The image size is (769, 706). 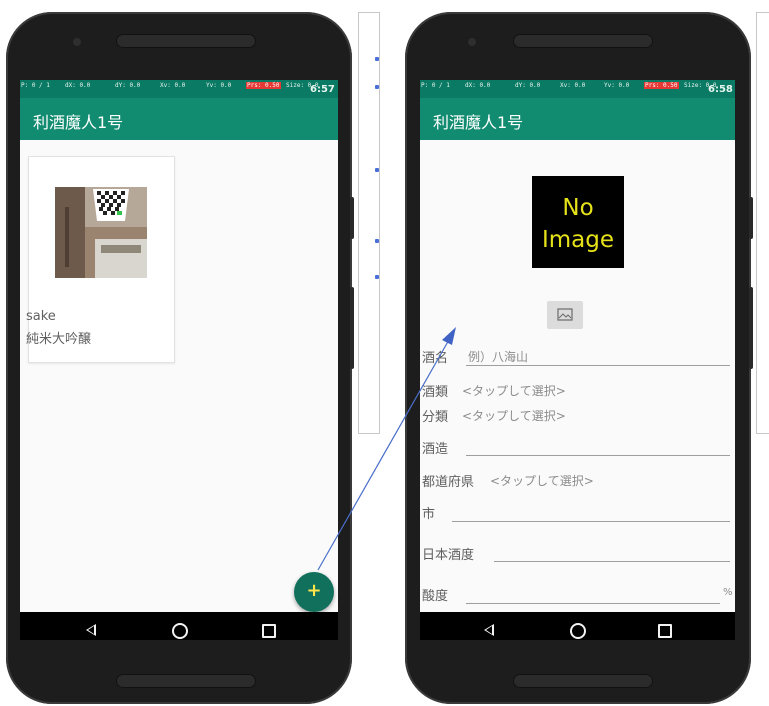 I want to click on arrow-line, so click(x=384, y=454).